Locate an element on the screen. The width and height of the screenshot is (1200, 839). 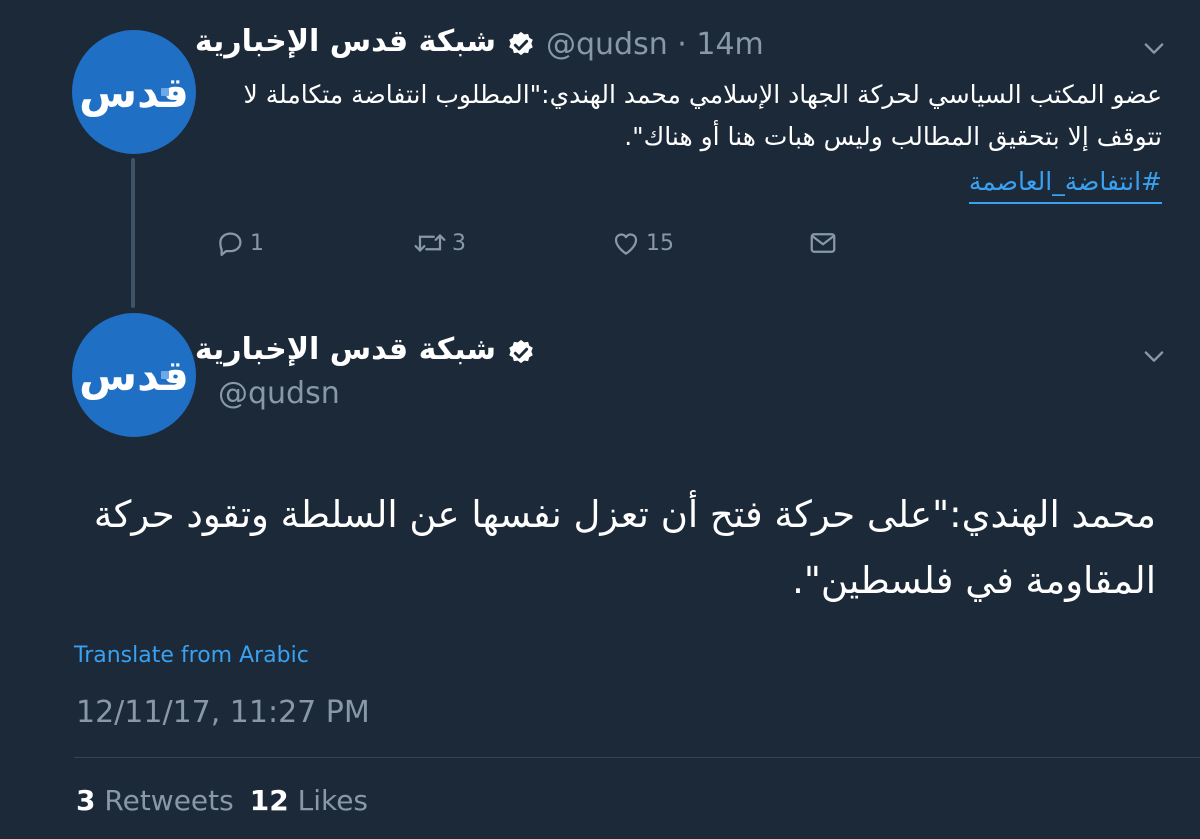
retweet-button: 3 is located at coordinates (439, 243).